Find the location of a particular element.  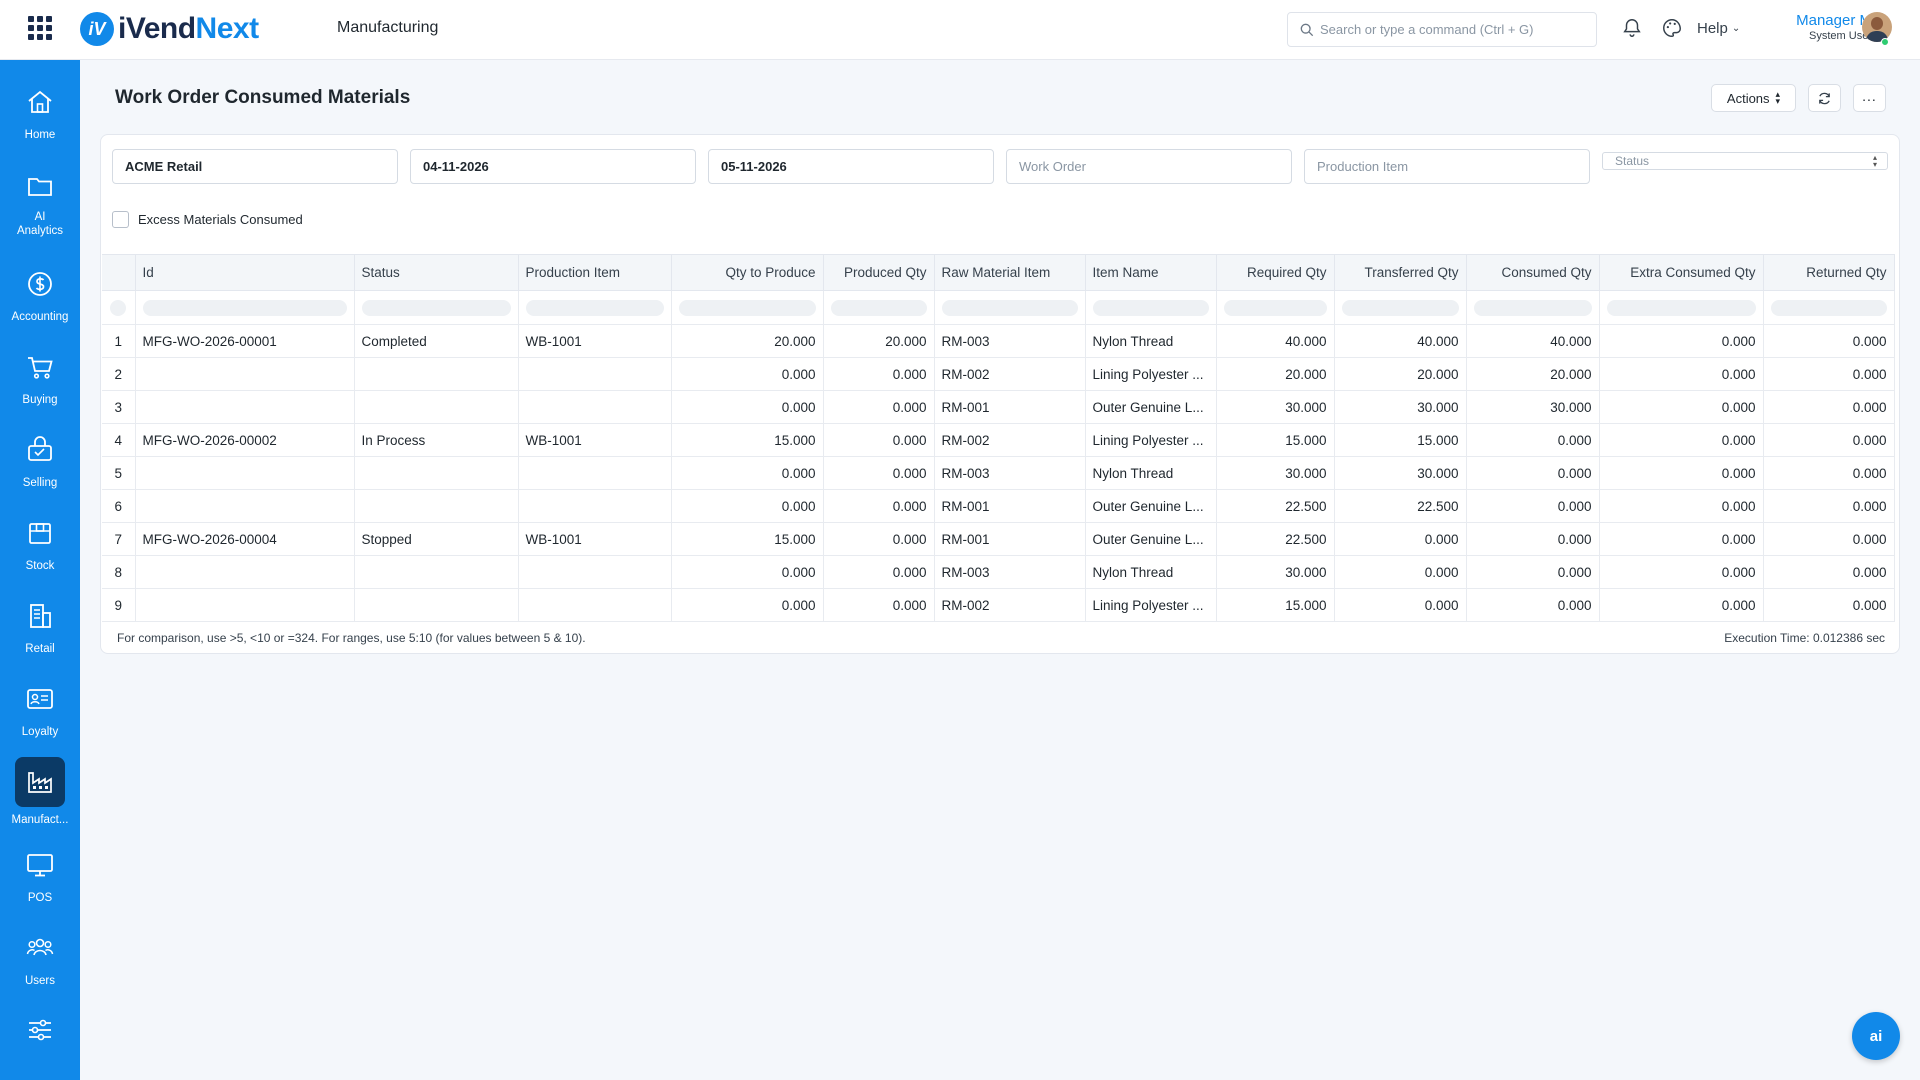

column-header: Qty to Produce is located at coordinates (747, 272).